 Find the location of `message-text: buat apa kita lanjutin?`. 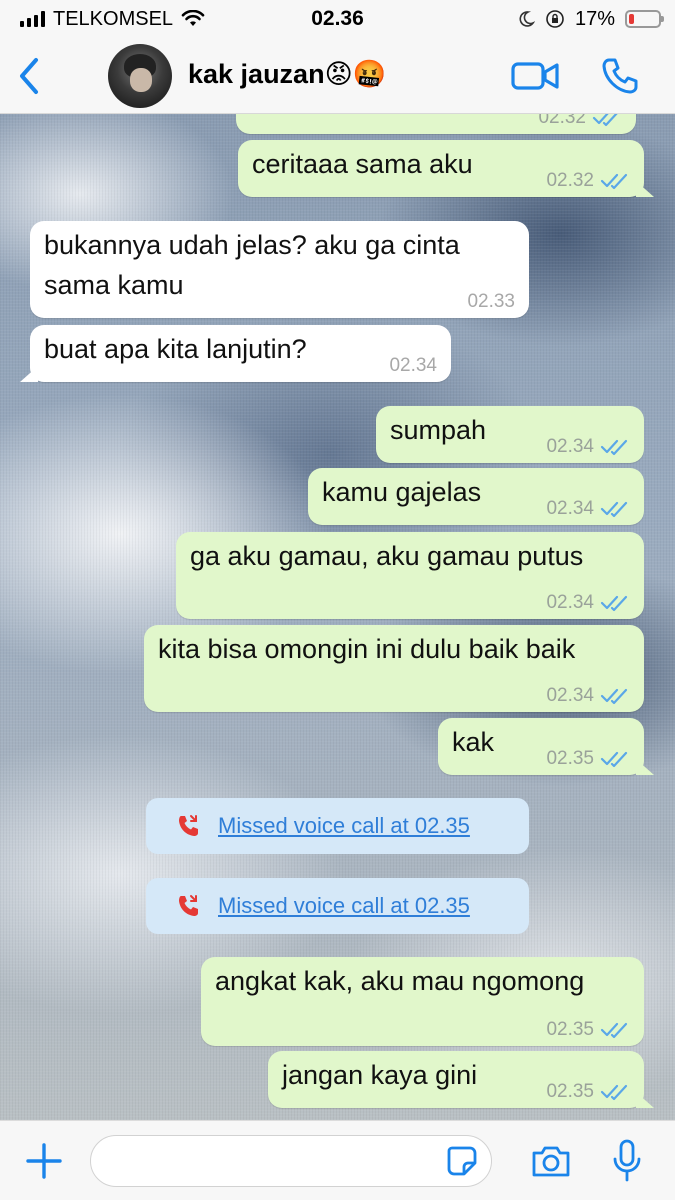

message-text: buat apa kita lanjutin? is located at coordinates (175, 349).